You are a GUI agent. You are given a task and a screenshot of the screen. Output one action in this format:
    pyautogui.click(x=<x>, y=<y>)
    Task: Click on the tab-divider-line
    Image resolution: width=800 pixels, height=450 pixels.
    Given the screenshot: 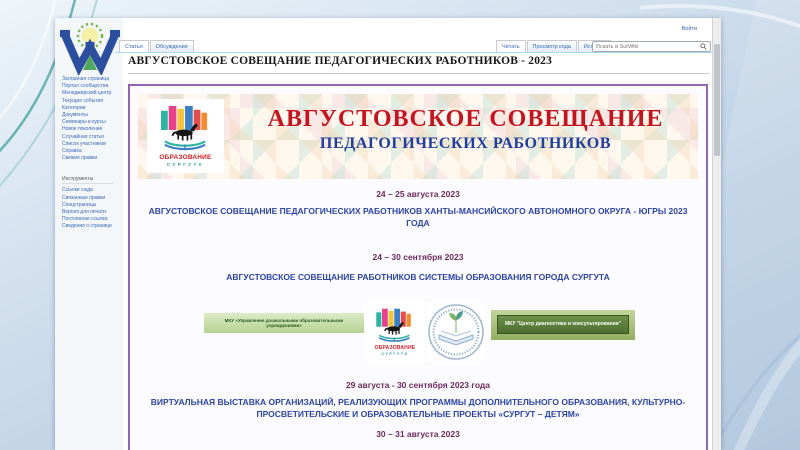 What is the action you would take?
    pyautogui.click(x=418, y=52)
    